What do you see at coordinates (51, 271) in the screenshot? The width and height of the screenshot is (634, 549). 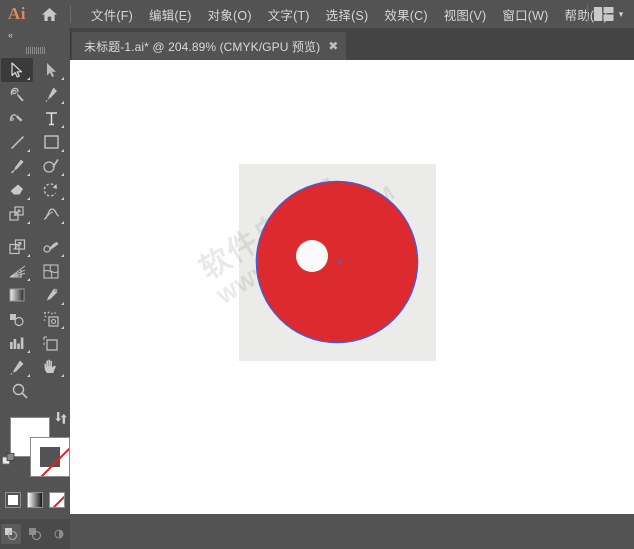 I see `mesh-tool` at bounding box center [51, 271].